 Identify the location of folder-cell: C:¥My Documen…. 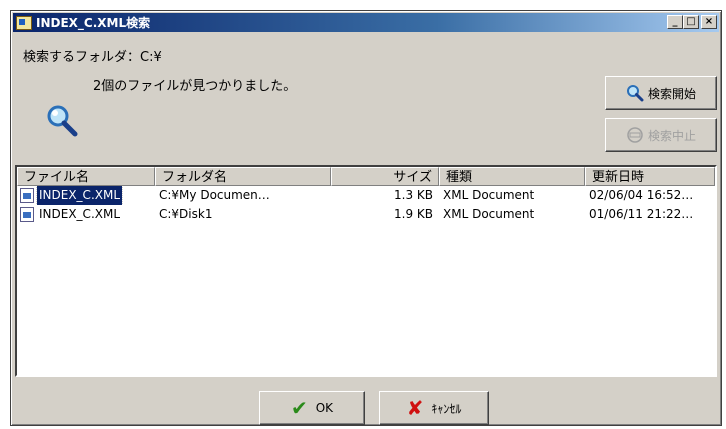
(214, 195).